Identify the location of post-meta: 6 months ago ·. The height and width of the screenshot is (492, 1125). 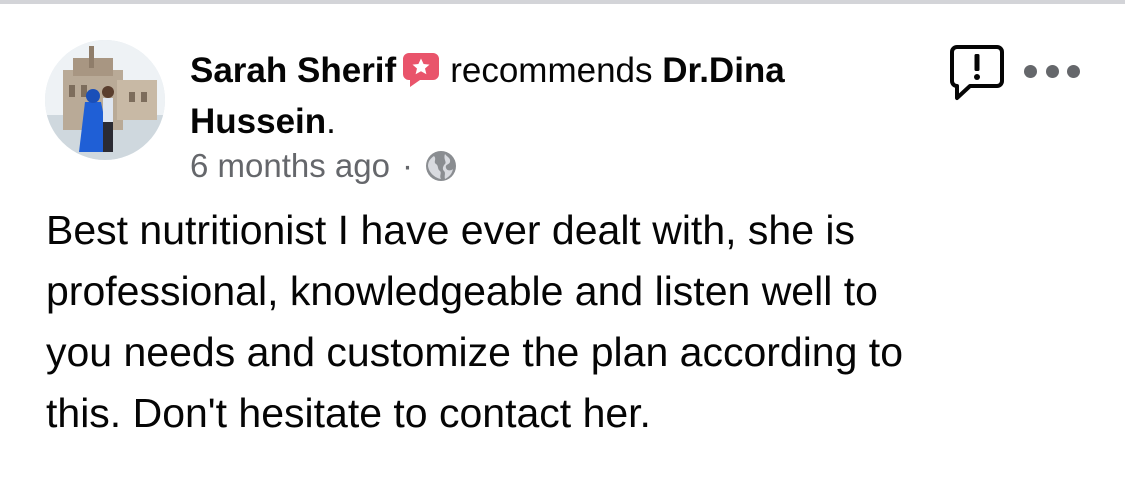
(323, 166).